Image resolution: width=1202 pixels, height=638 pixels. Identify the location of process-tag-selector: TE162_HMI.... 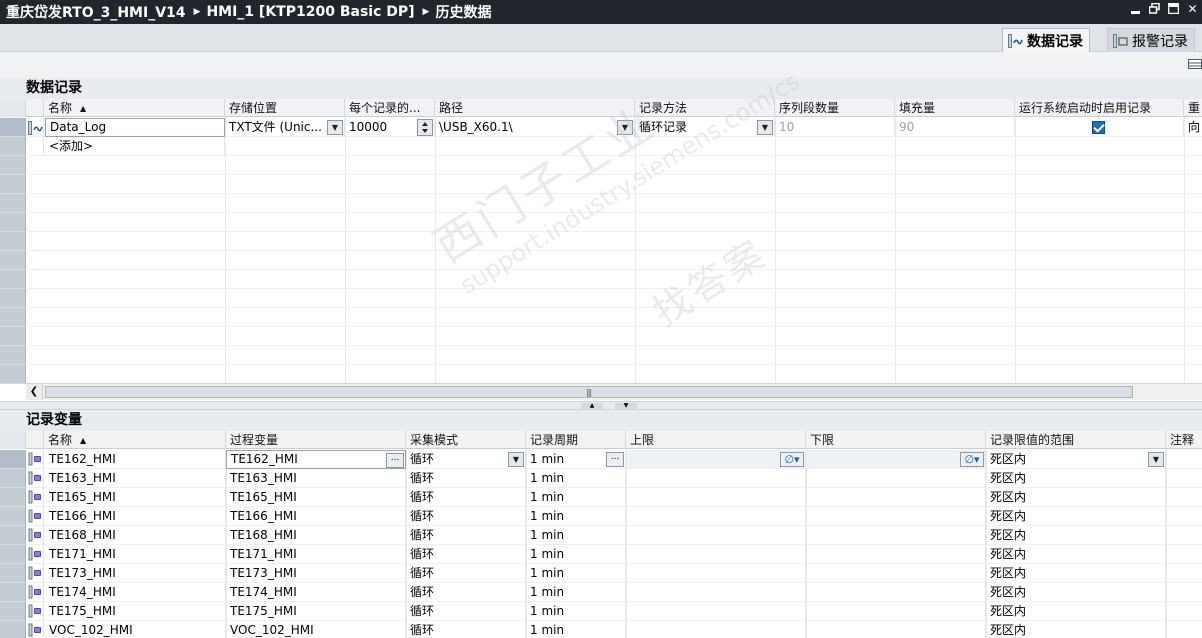
(316, 459).